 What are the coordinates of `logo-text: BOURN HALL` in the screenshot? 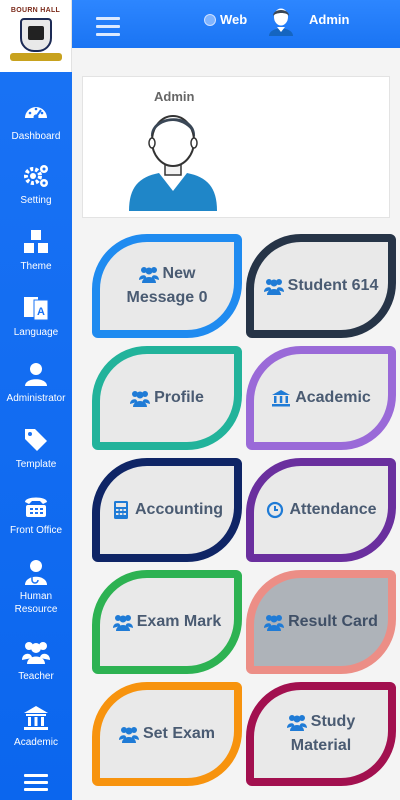 It's located at (35, 10).